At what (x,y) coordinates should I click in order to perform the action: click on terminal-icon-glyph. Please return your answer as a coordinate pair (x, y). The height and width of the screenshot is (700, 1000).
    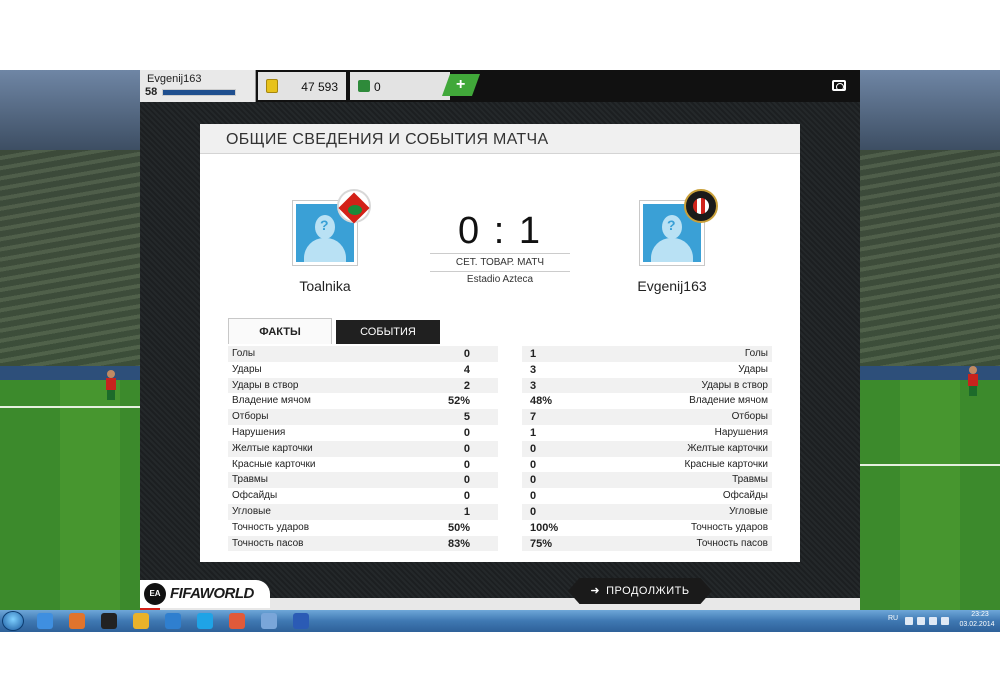
    Looking at the image, I should click on (109, 621).